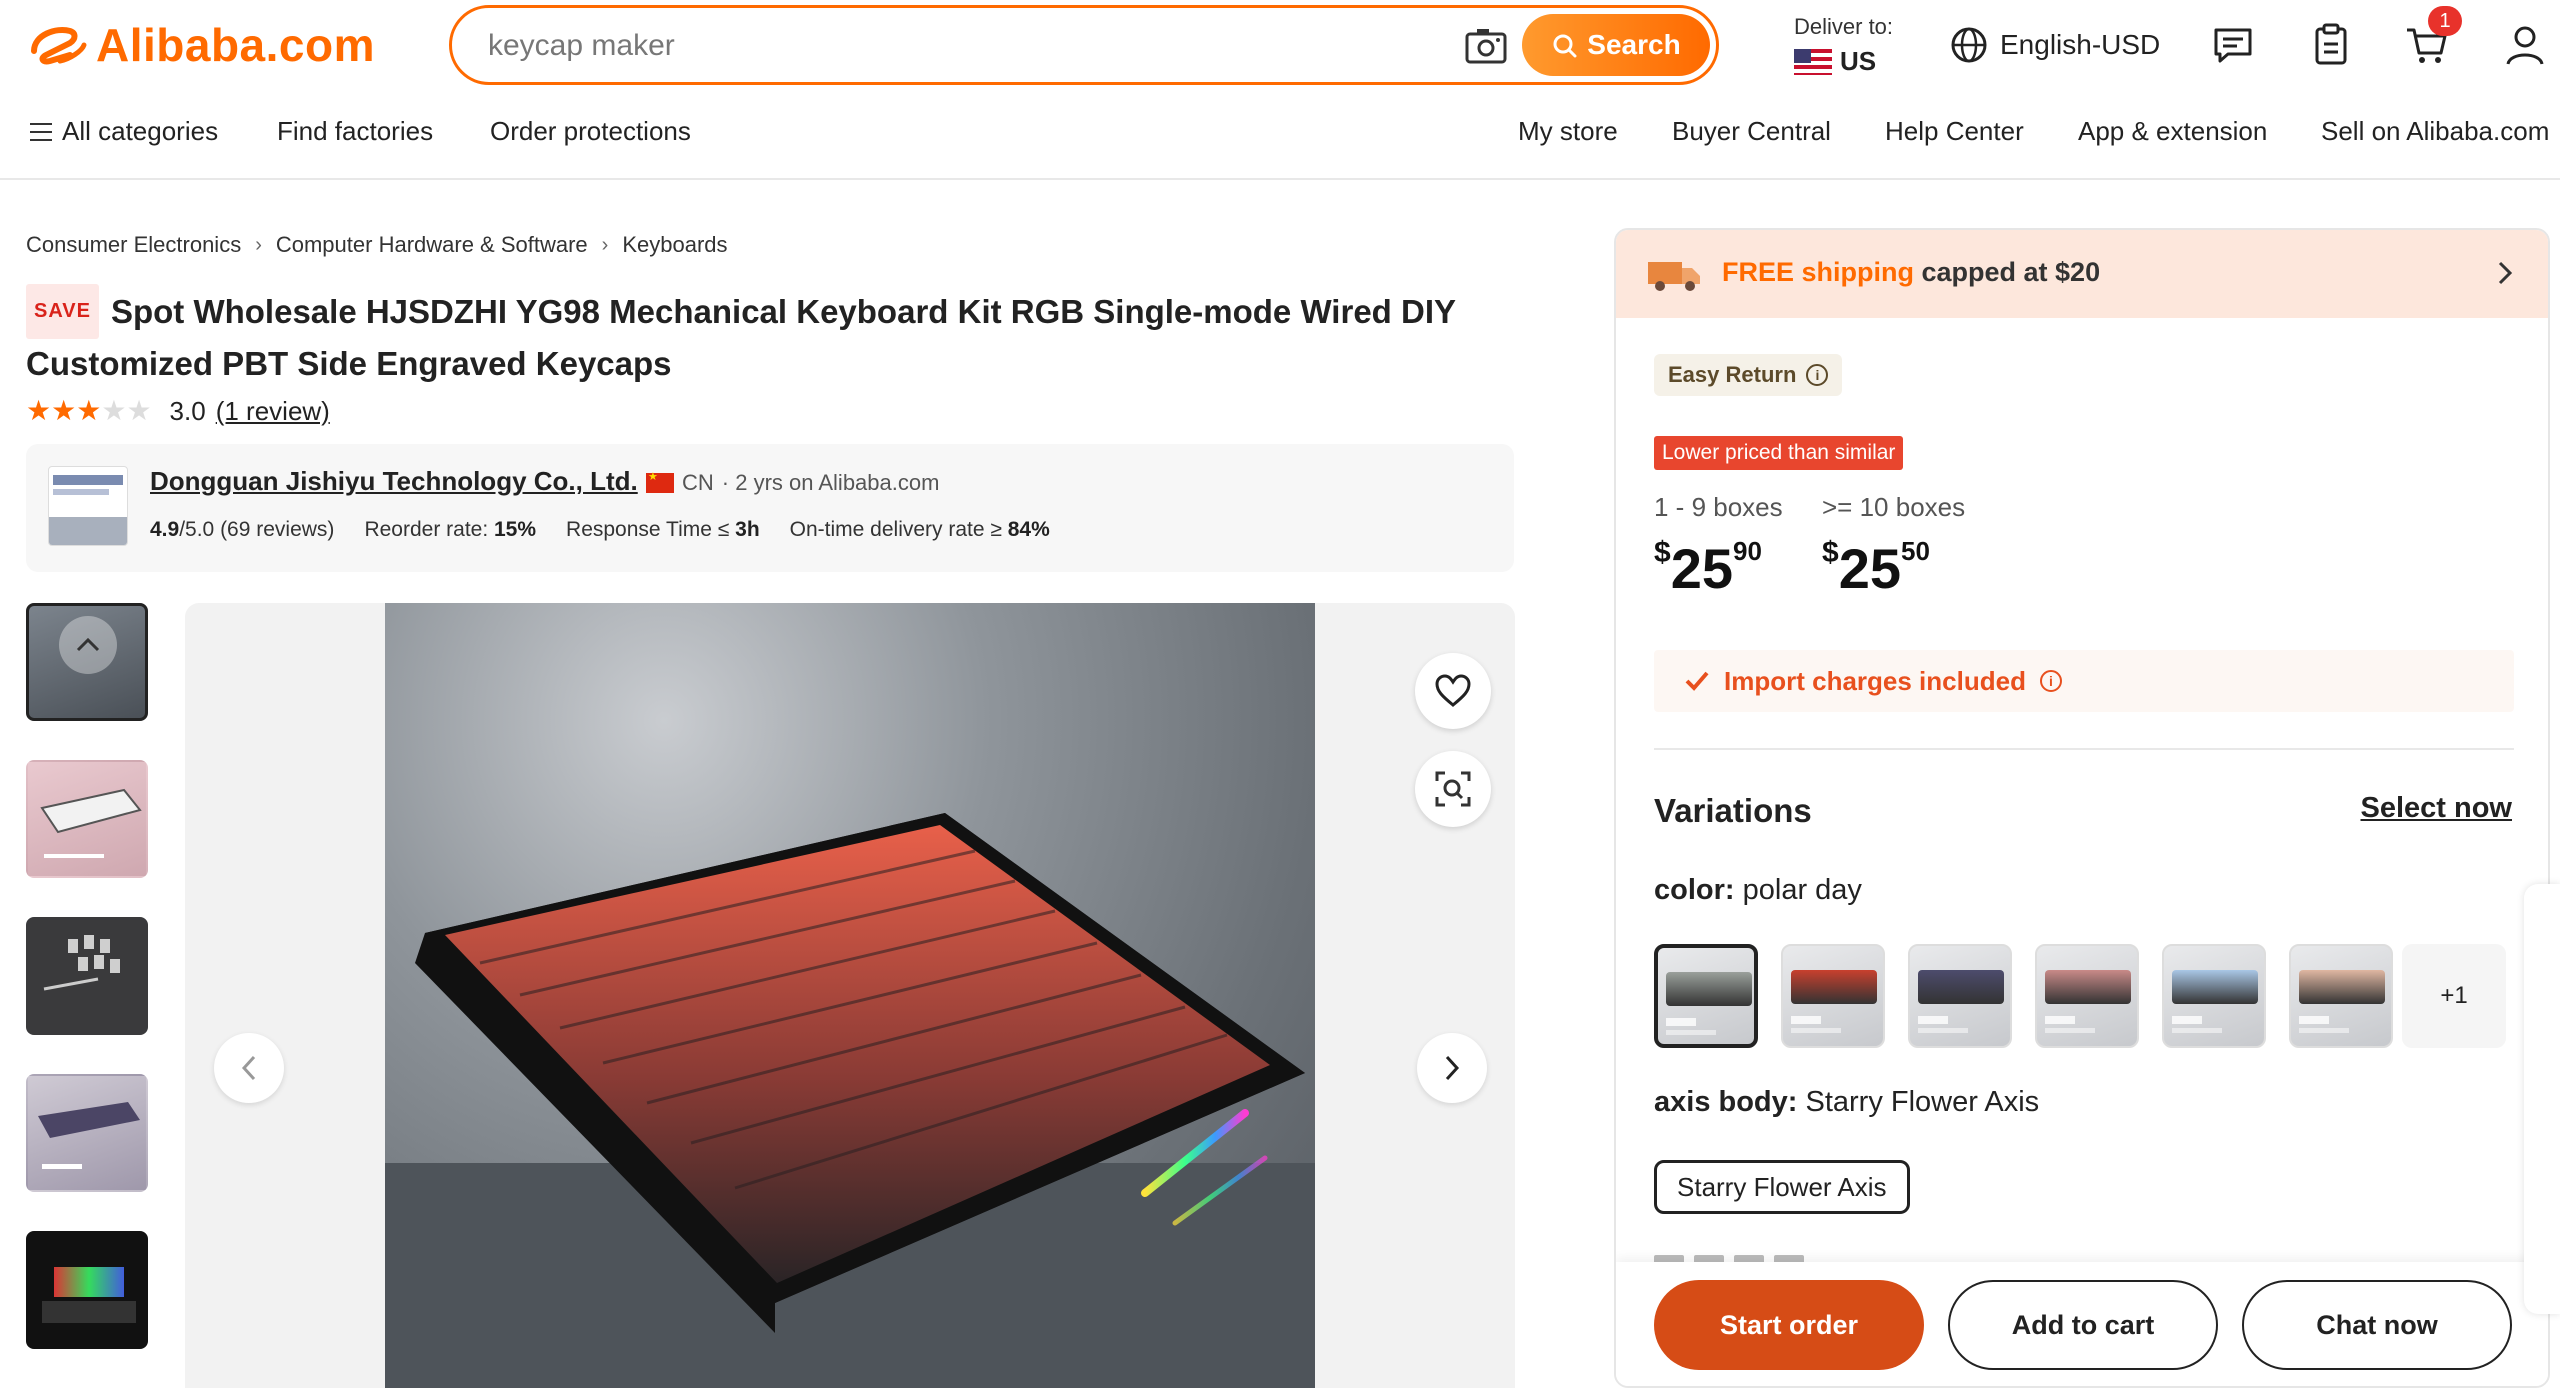  Describe the element at coordinates (2172, 131) in the screenshot. I see `nav-app-extension: App & extension` at that location.